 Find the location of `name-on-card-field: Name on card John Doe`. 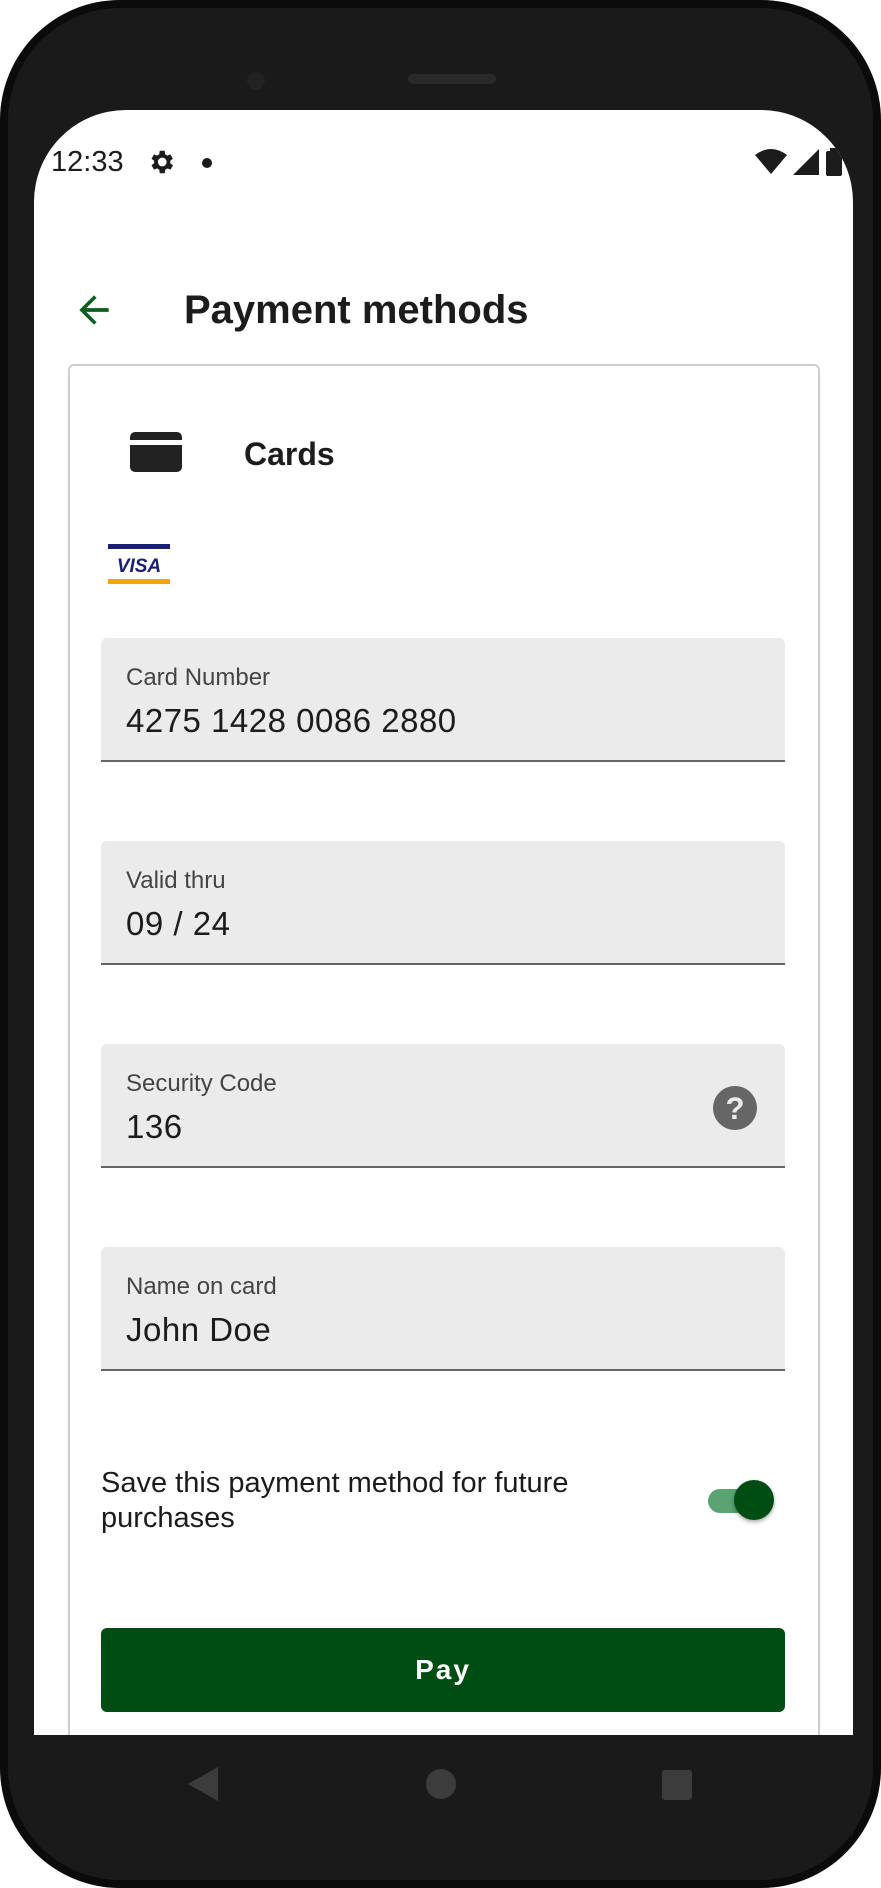

name-on-card-field: Name on card John Doe is located at coordinates (443, 1309).